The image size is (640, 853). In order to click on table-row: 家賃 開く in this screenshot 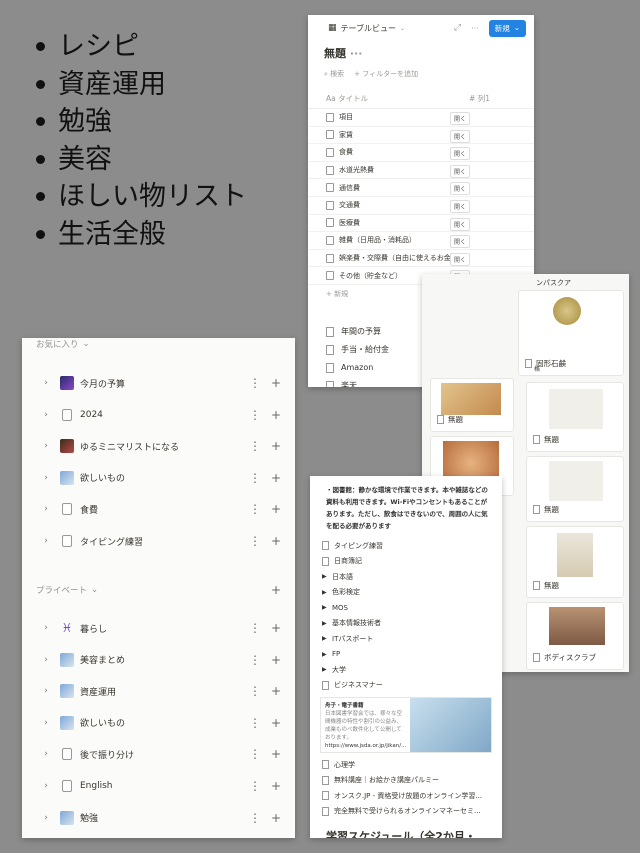, I will do `click(421, 136)`.